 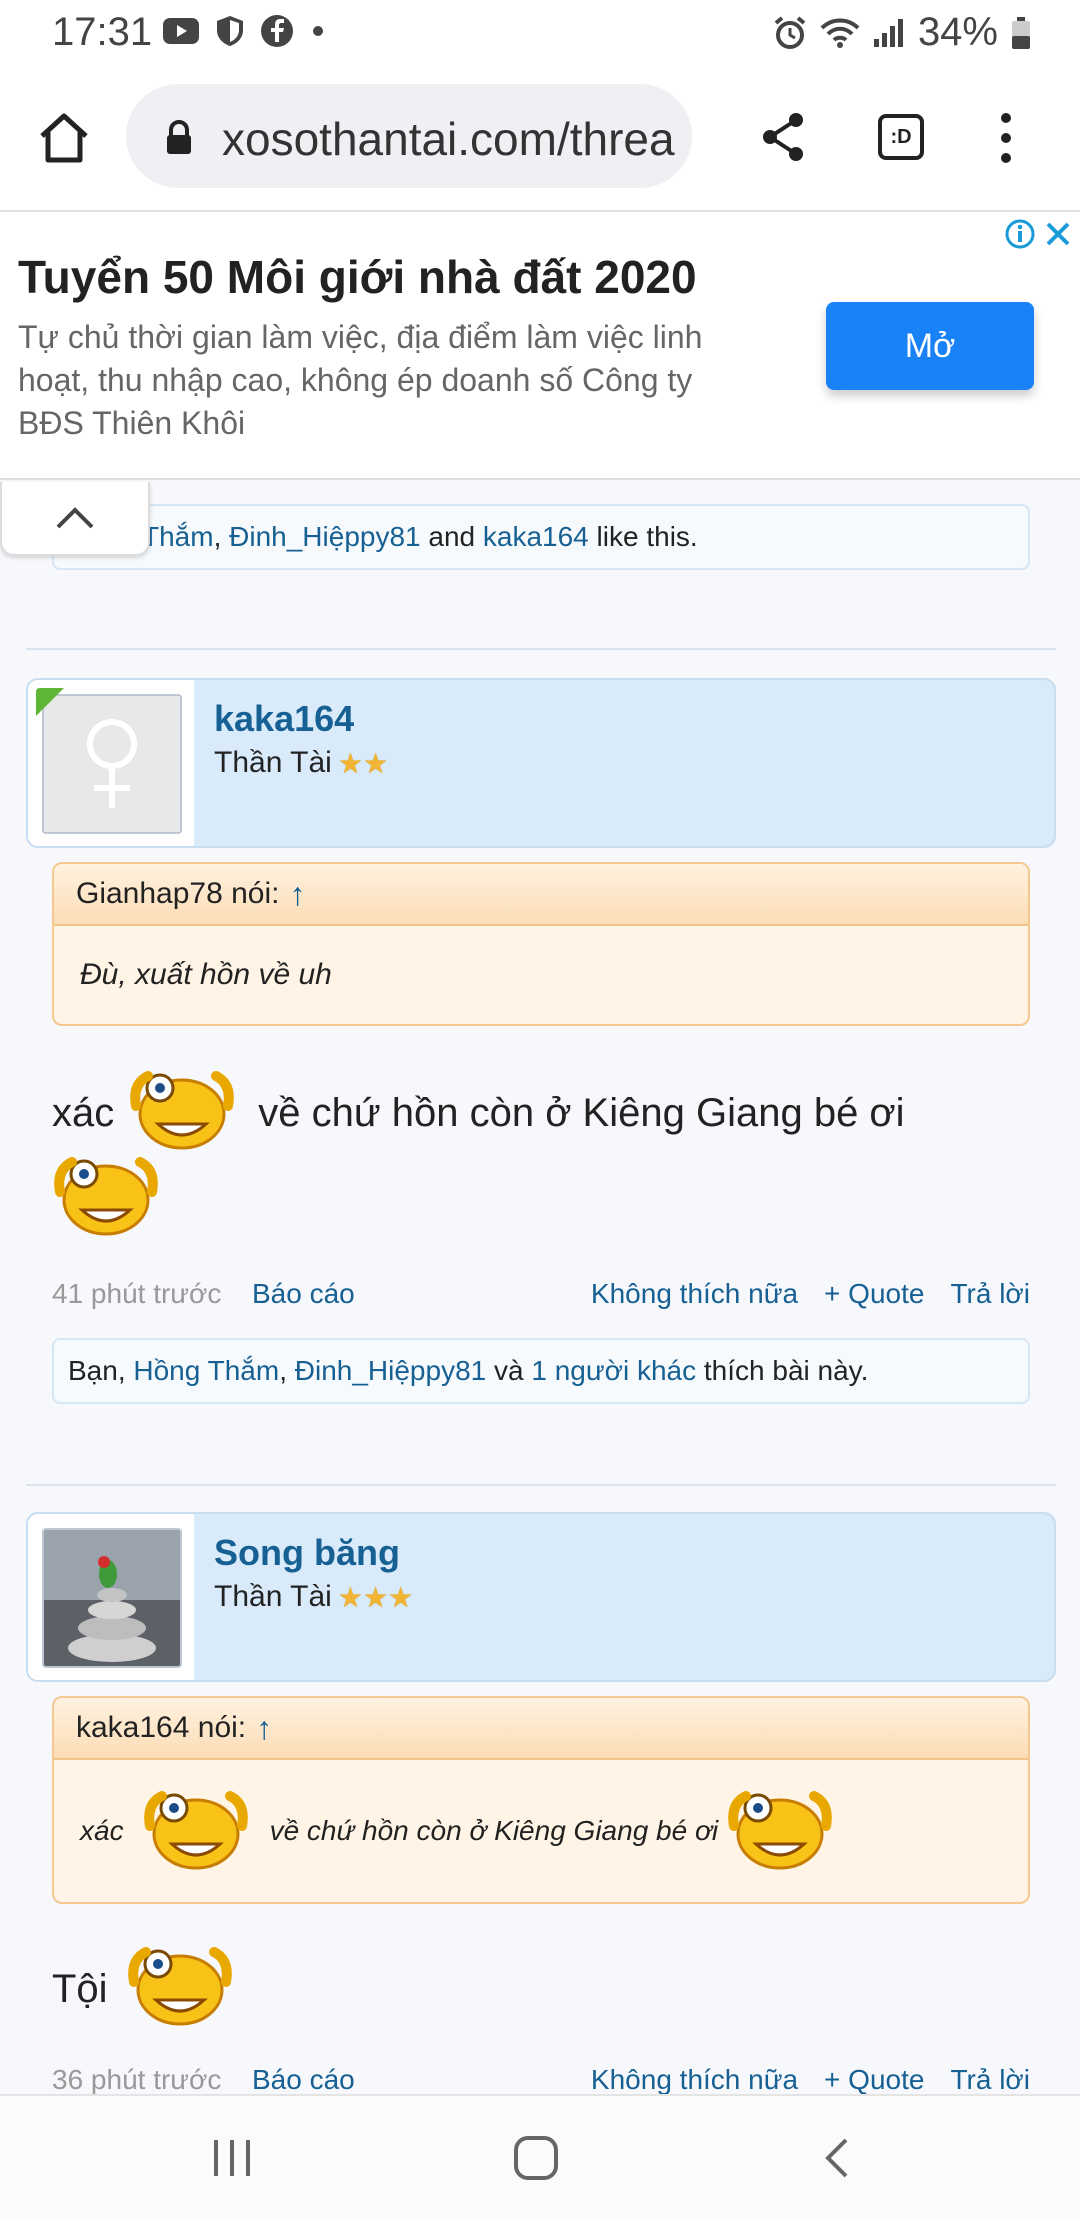 What do you see at coordinates (1006, 138) in the screenshot?
I see `more-menu-icon` at bounding box center [1006, 138].